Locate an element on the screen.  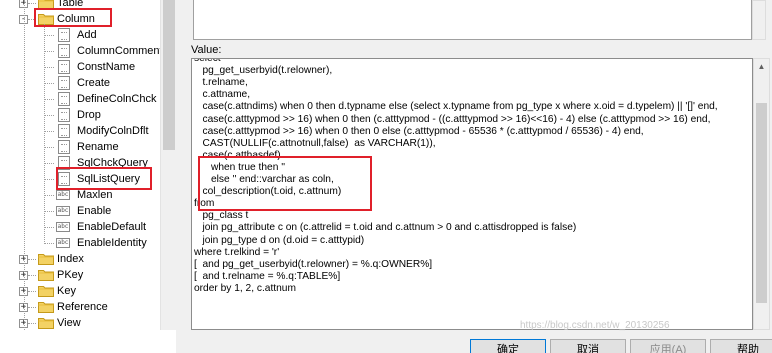
code-line: select is located at coordinates (207, 61).